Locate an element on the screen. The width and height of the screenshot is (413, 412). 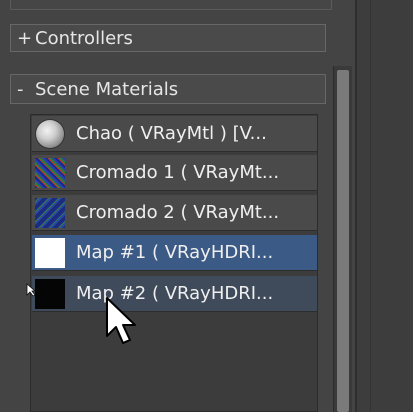
arrow-cursor-icon is located at coordinates (121, 320).